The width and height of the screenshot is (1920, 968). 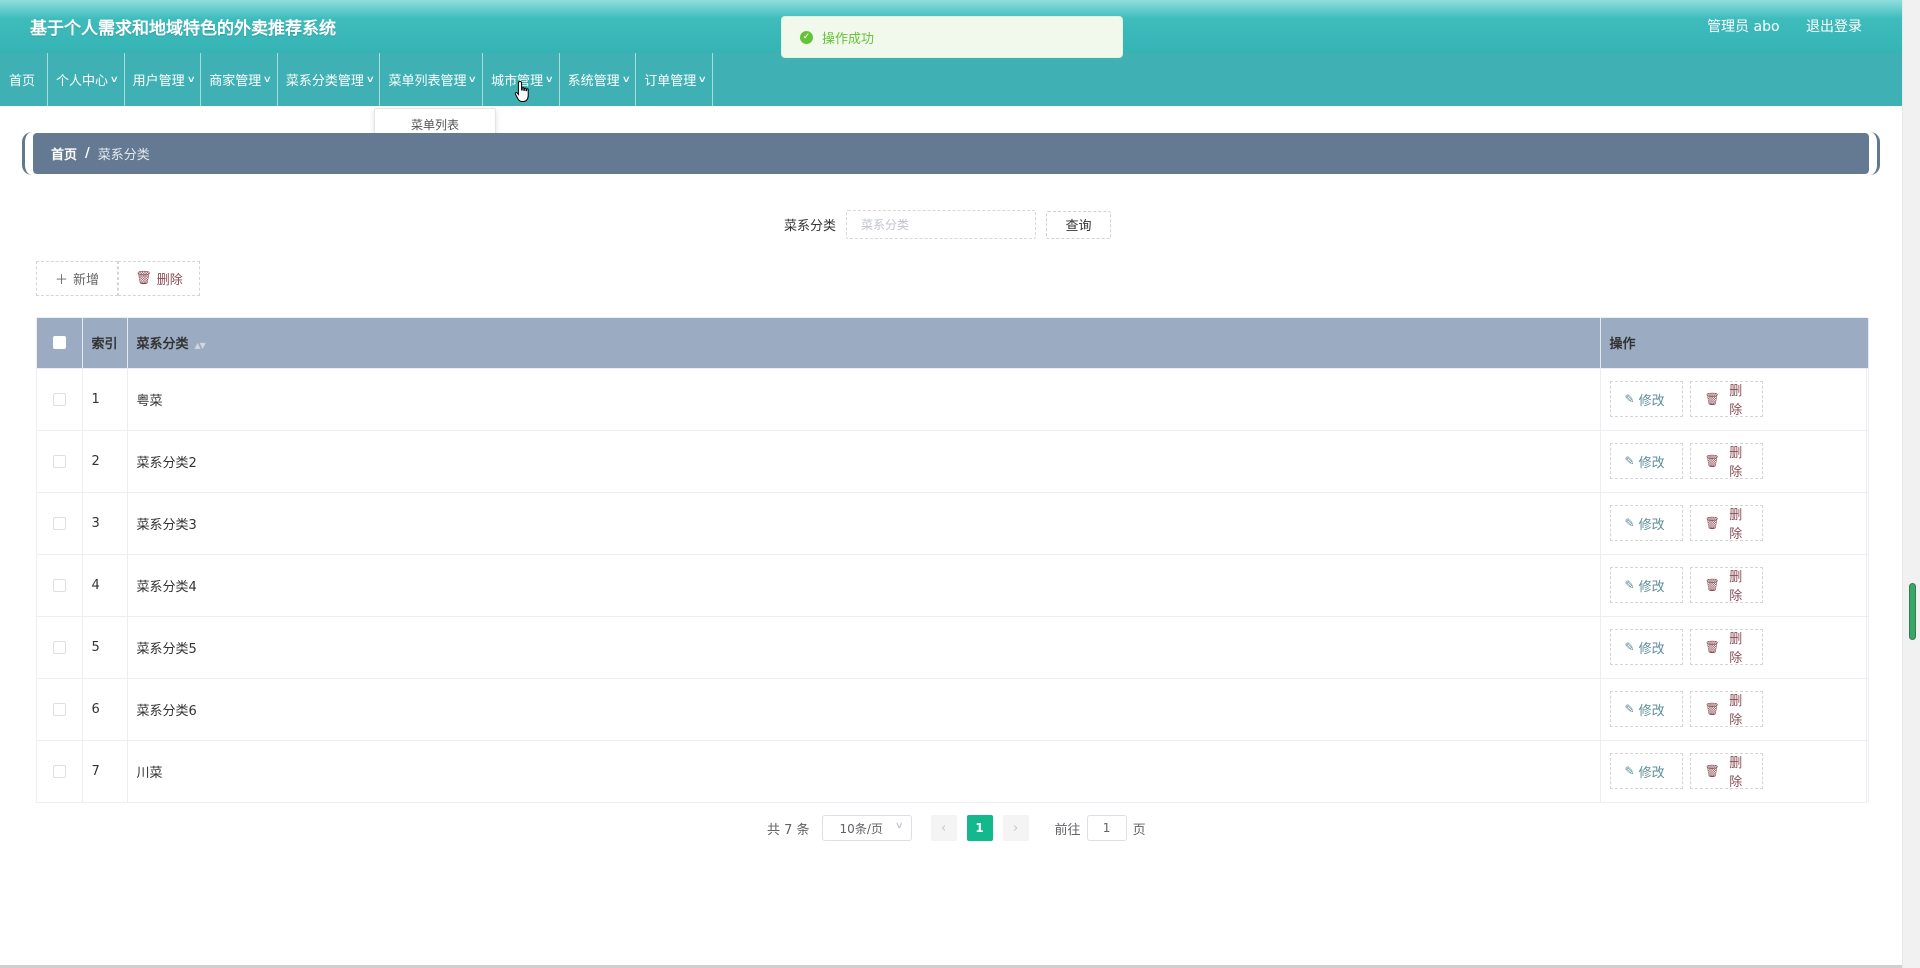 I want to click on toolbar: ＋ 新增 🗑 删除, so click(x=118, y=278).